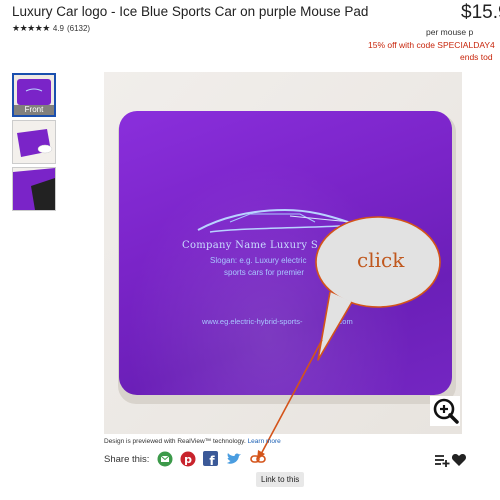  I want to click on share-email-button, so click(165, 459).